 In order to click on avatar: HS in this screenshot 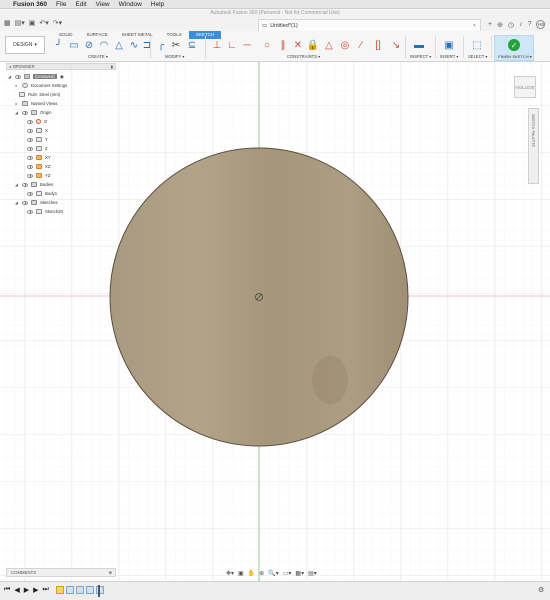, I will do `click(541, 24)`.